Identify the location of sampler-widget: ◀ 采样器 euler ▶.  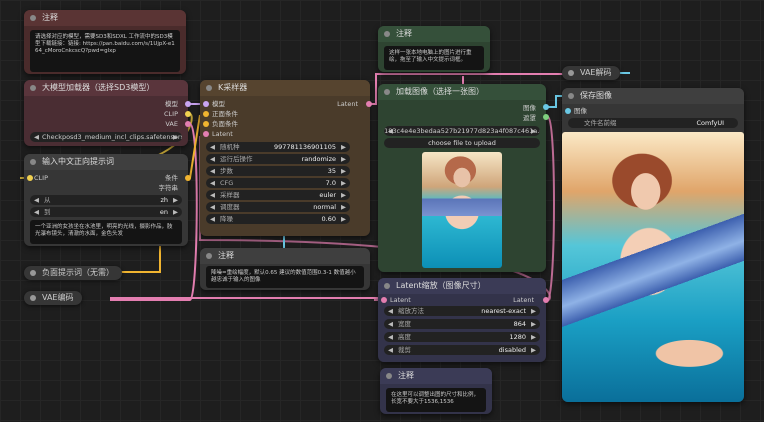
(278, 195).